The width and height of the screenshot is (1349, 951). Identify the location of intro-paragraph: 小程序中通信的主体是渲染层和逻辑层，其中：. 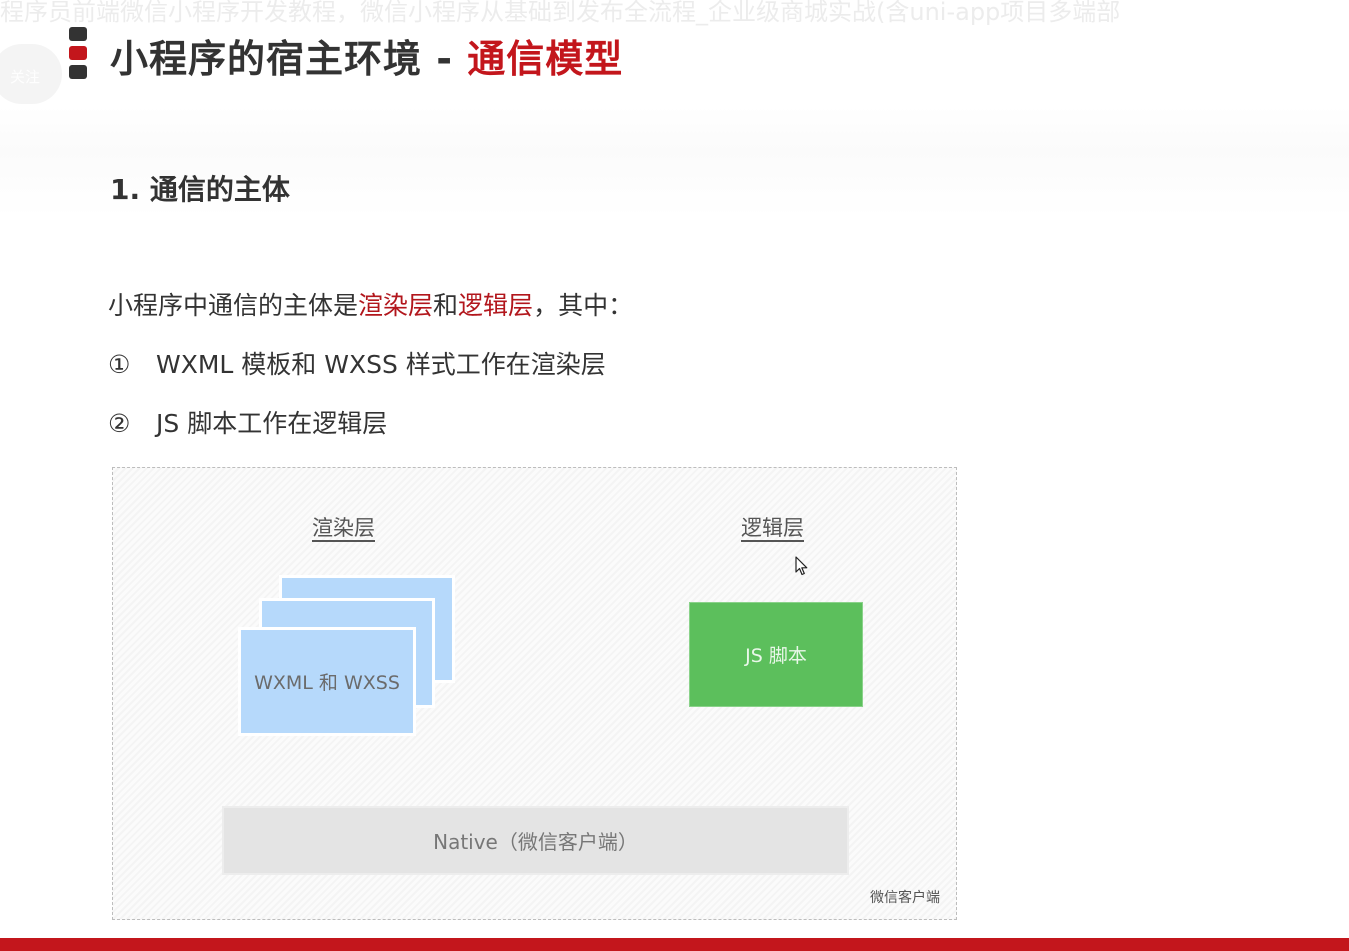
(370, 304).